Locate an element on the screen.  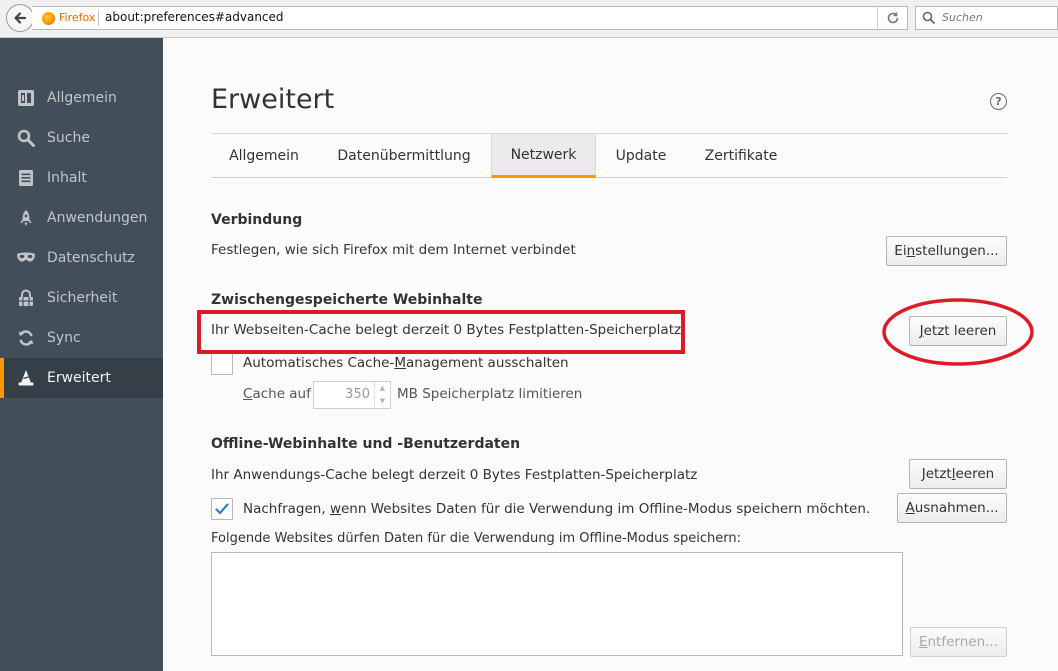
sidebar-item-label: Erweitert is located at coordinates (79, 378).